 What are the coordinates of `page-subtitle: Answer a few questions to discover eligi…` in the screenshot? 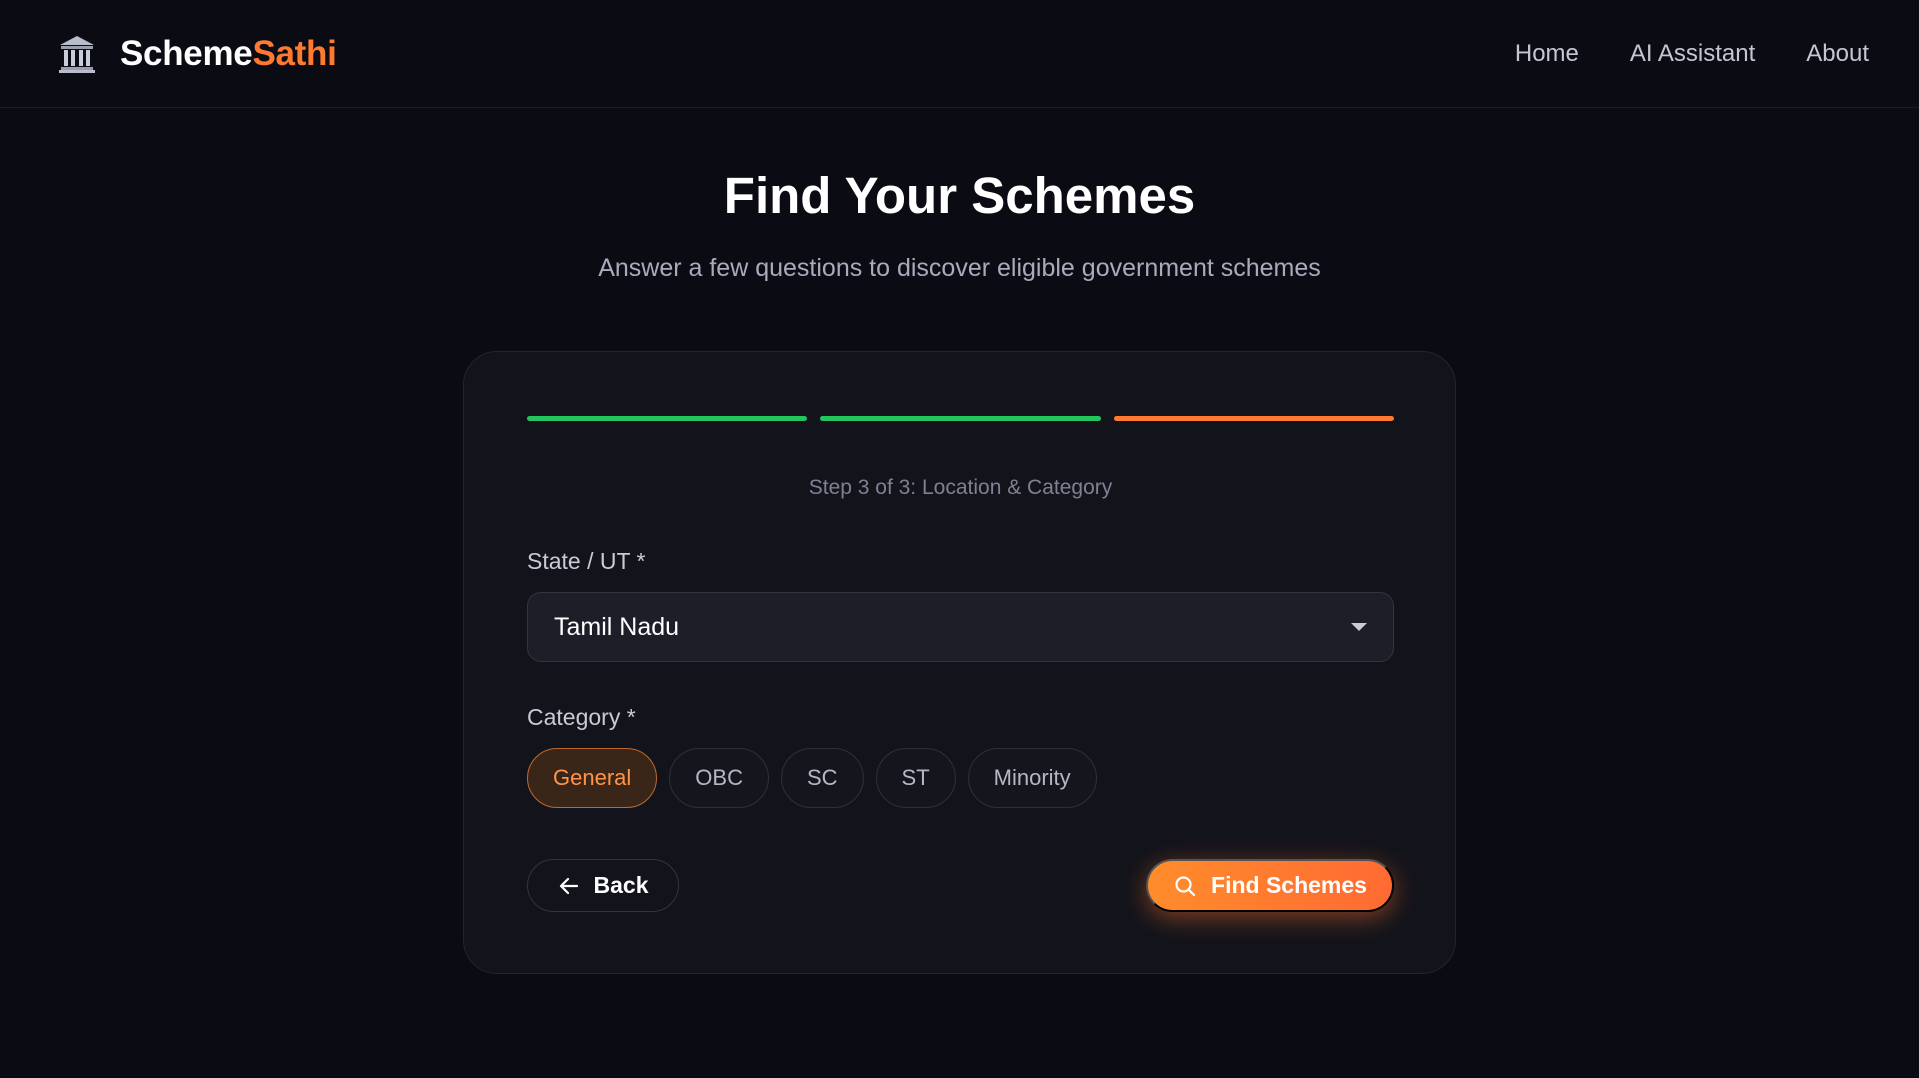 It's located at (959, 268).